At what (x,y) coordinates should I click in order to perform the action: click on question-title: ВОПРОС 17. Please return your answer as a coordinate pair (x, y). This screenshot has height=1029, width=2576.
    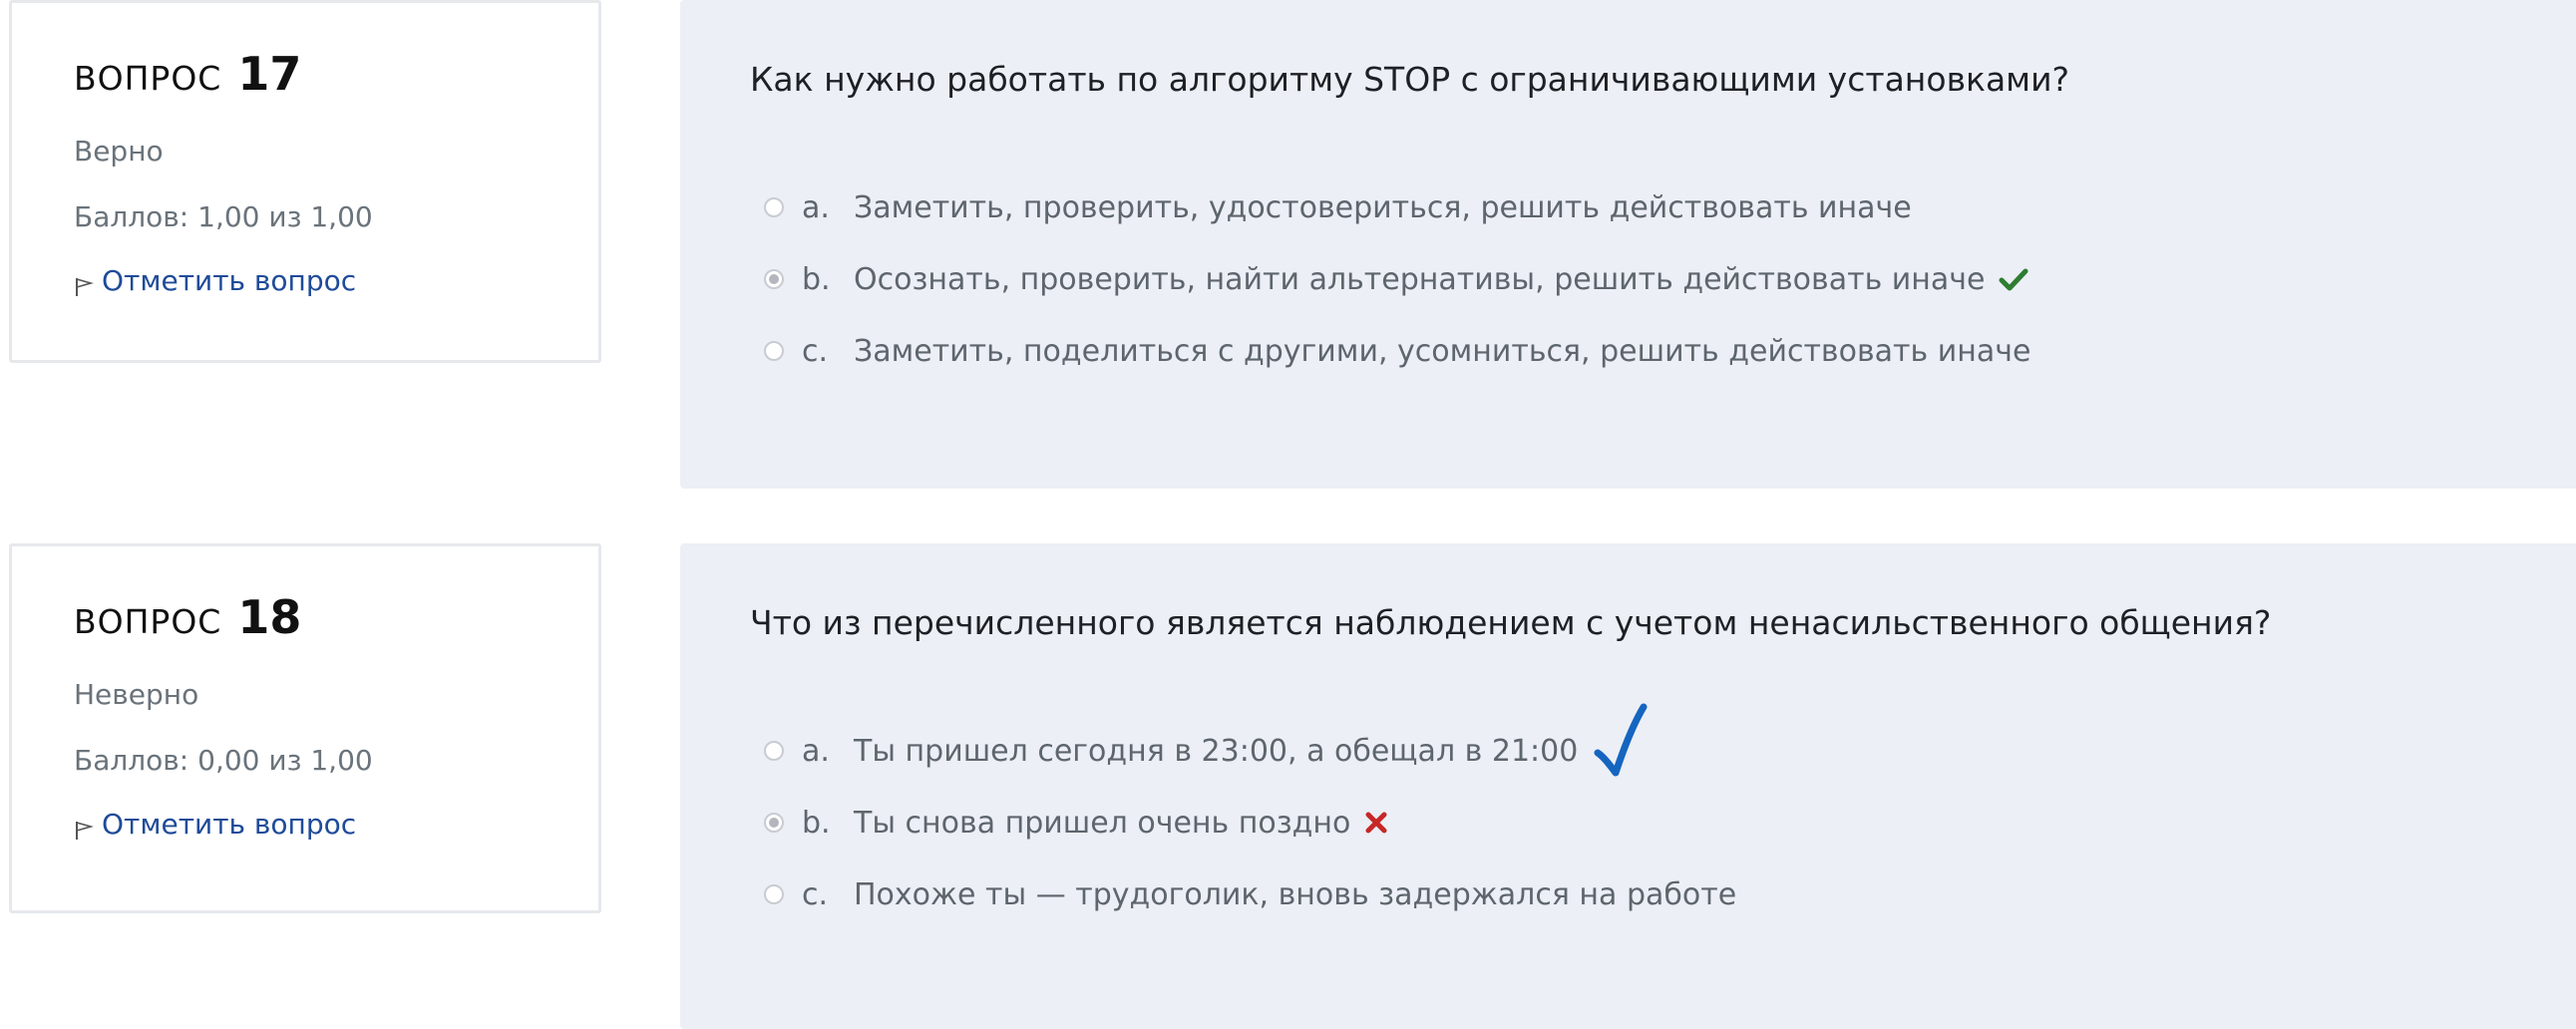
    Looking at the image, I should click on (187, 74).